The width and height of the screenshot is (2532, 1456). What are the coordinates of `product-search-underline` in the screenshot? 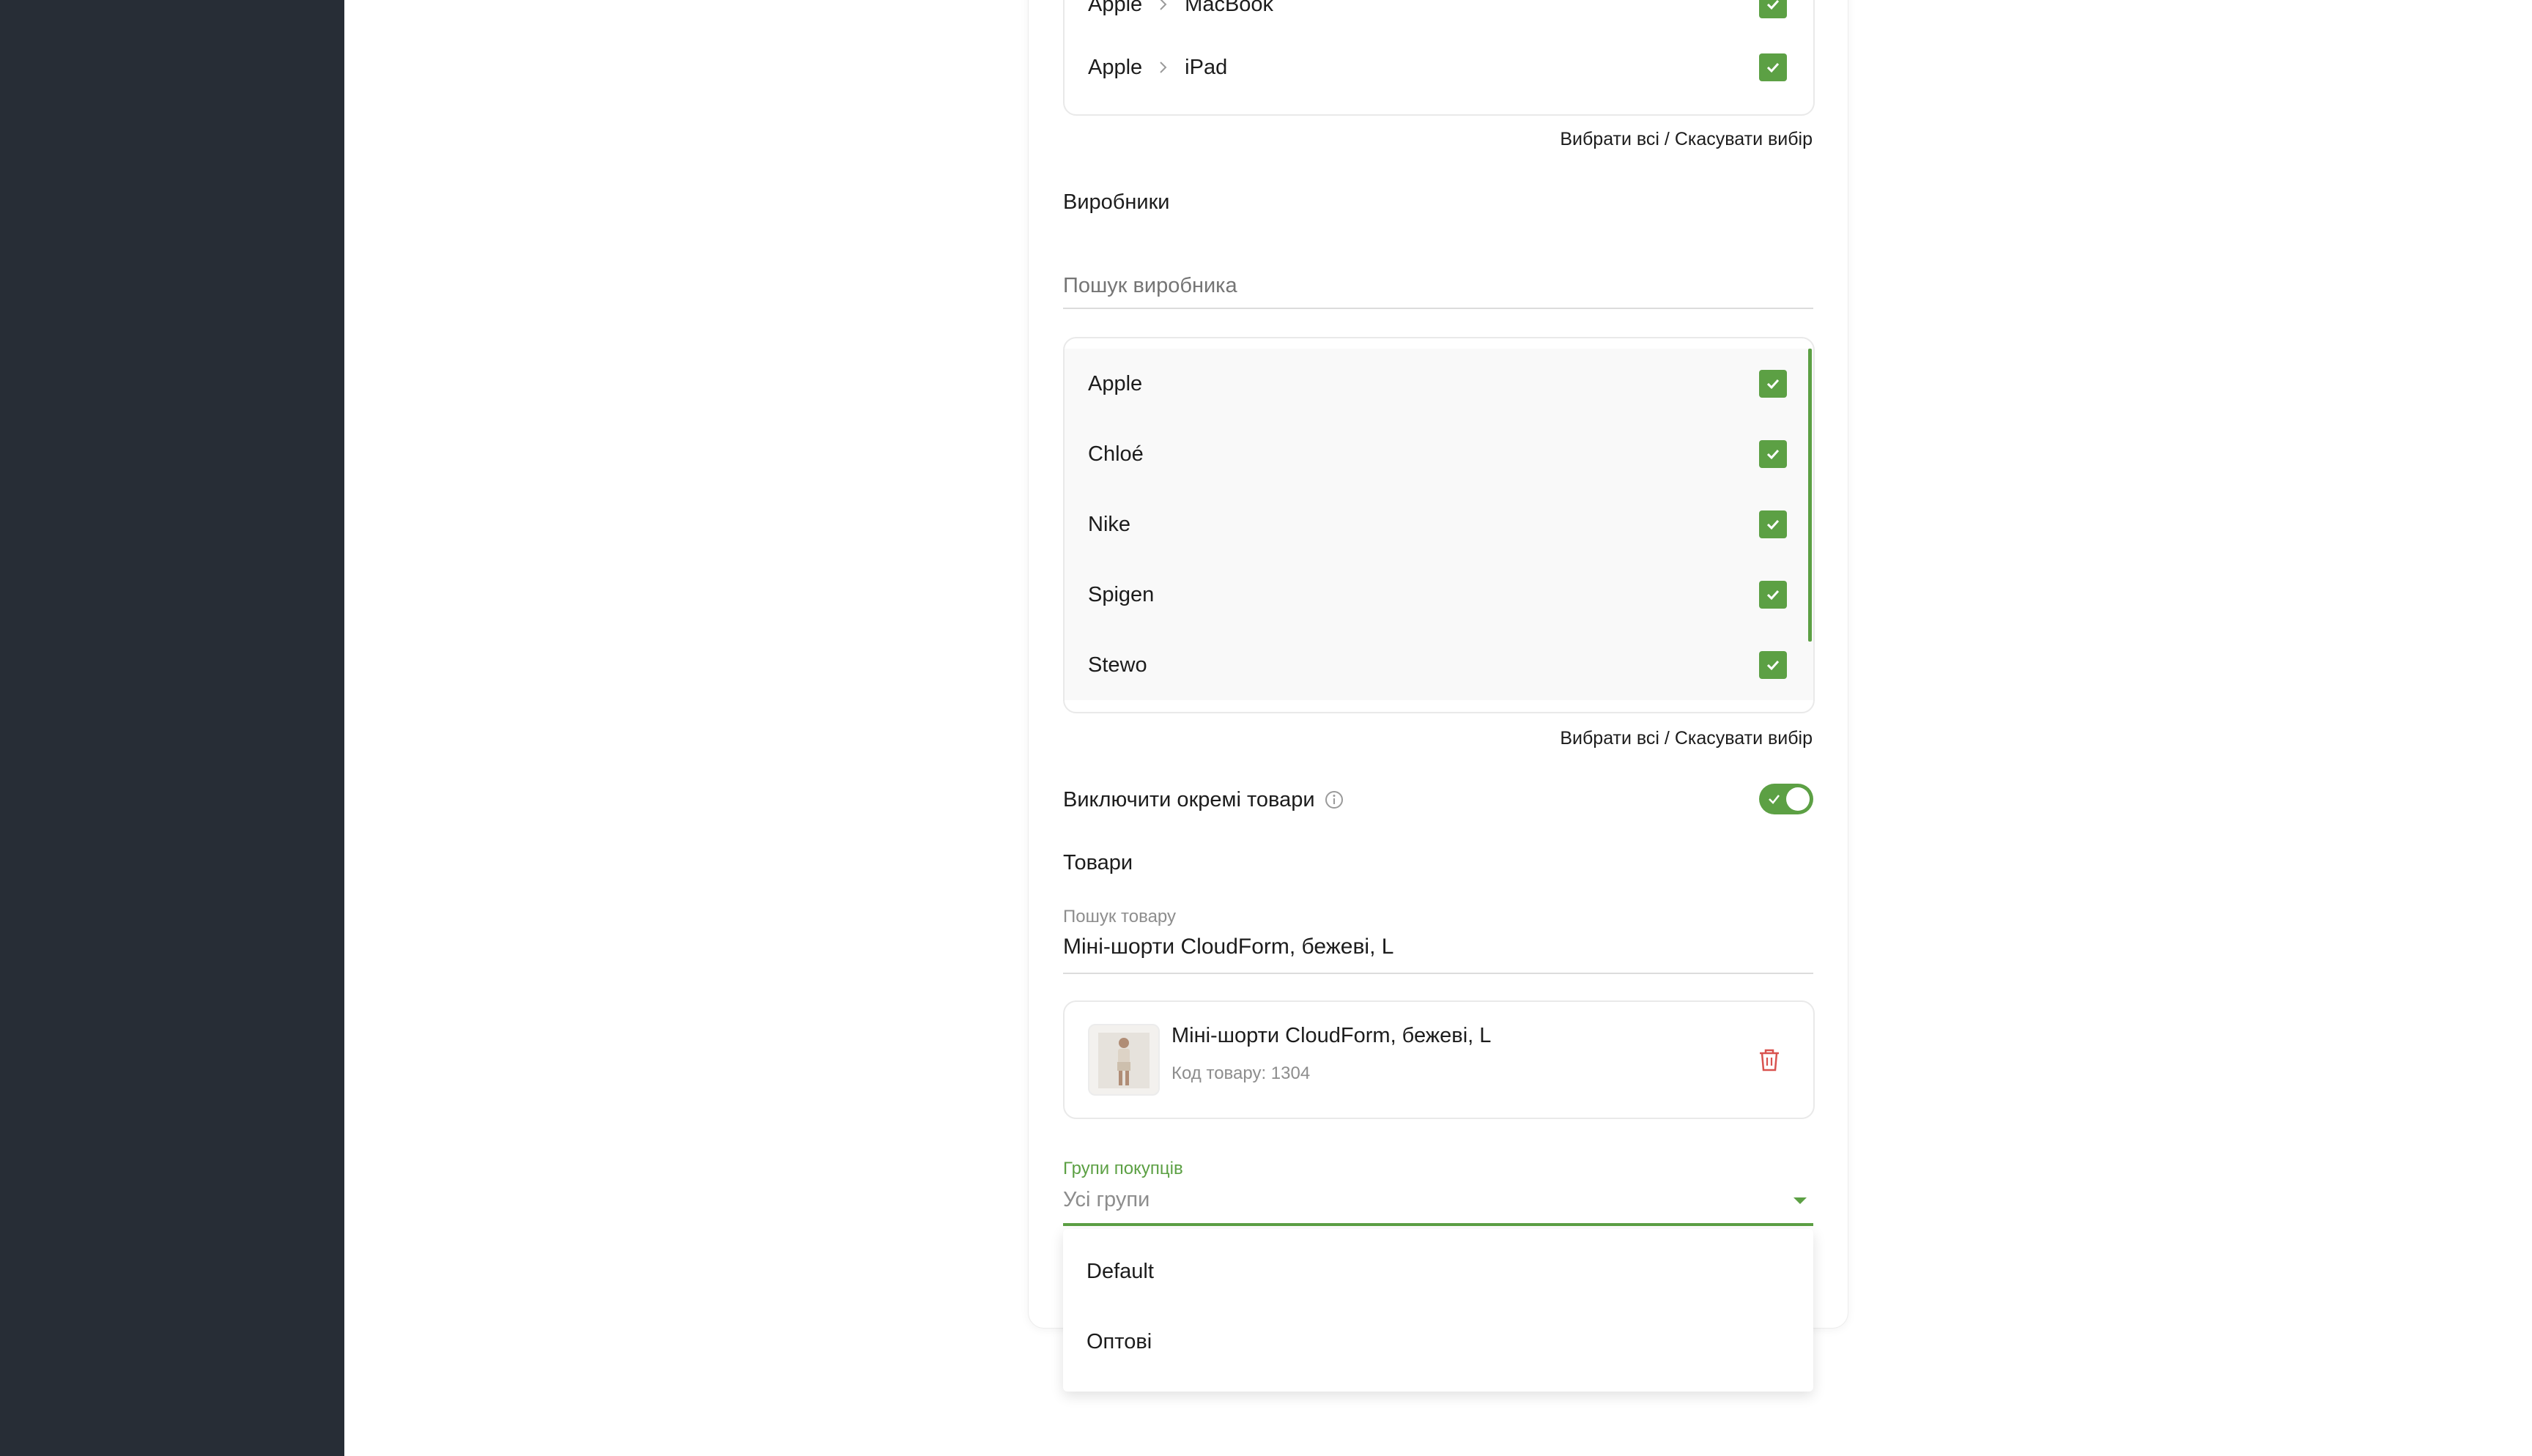 It's located at (1438, 973).